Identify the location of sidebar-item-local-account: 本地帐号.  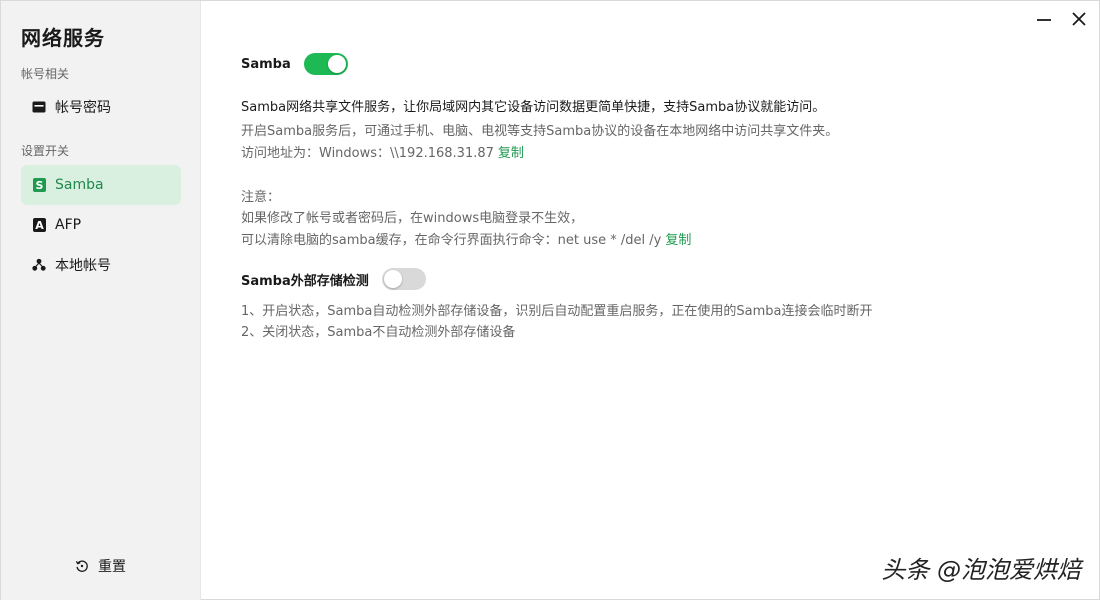
(101, 265).